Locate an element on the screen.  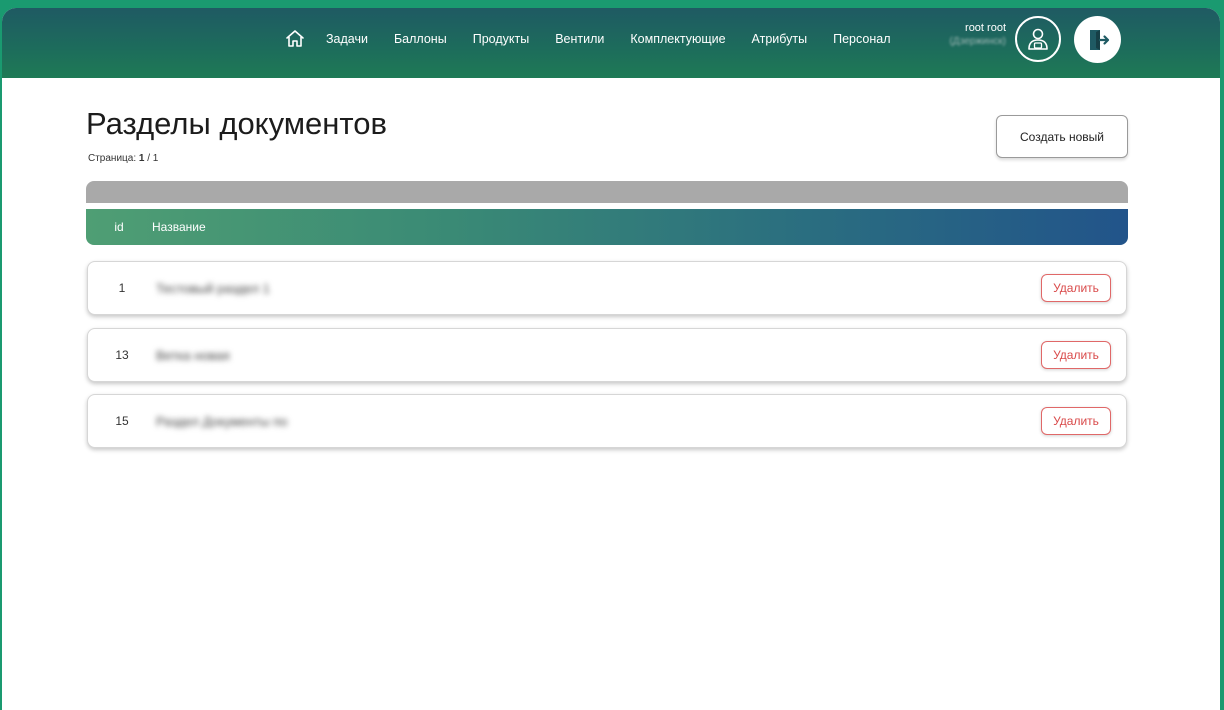
row-name: Раздел Документы по is located at coordinates (222, 421).